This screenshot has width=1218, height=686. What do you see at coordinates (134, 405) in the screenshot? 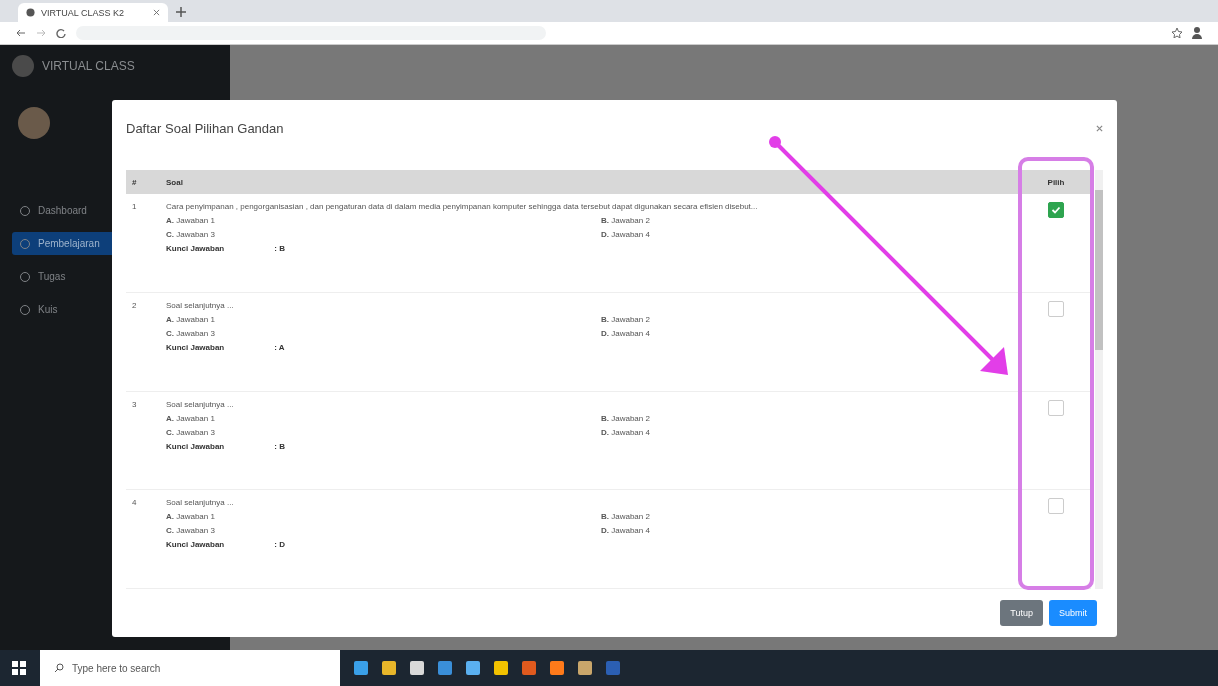
I see `row-number: 3` at bounding box center [134, 405].